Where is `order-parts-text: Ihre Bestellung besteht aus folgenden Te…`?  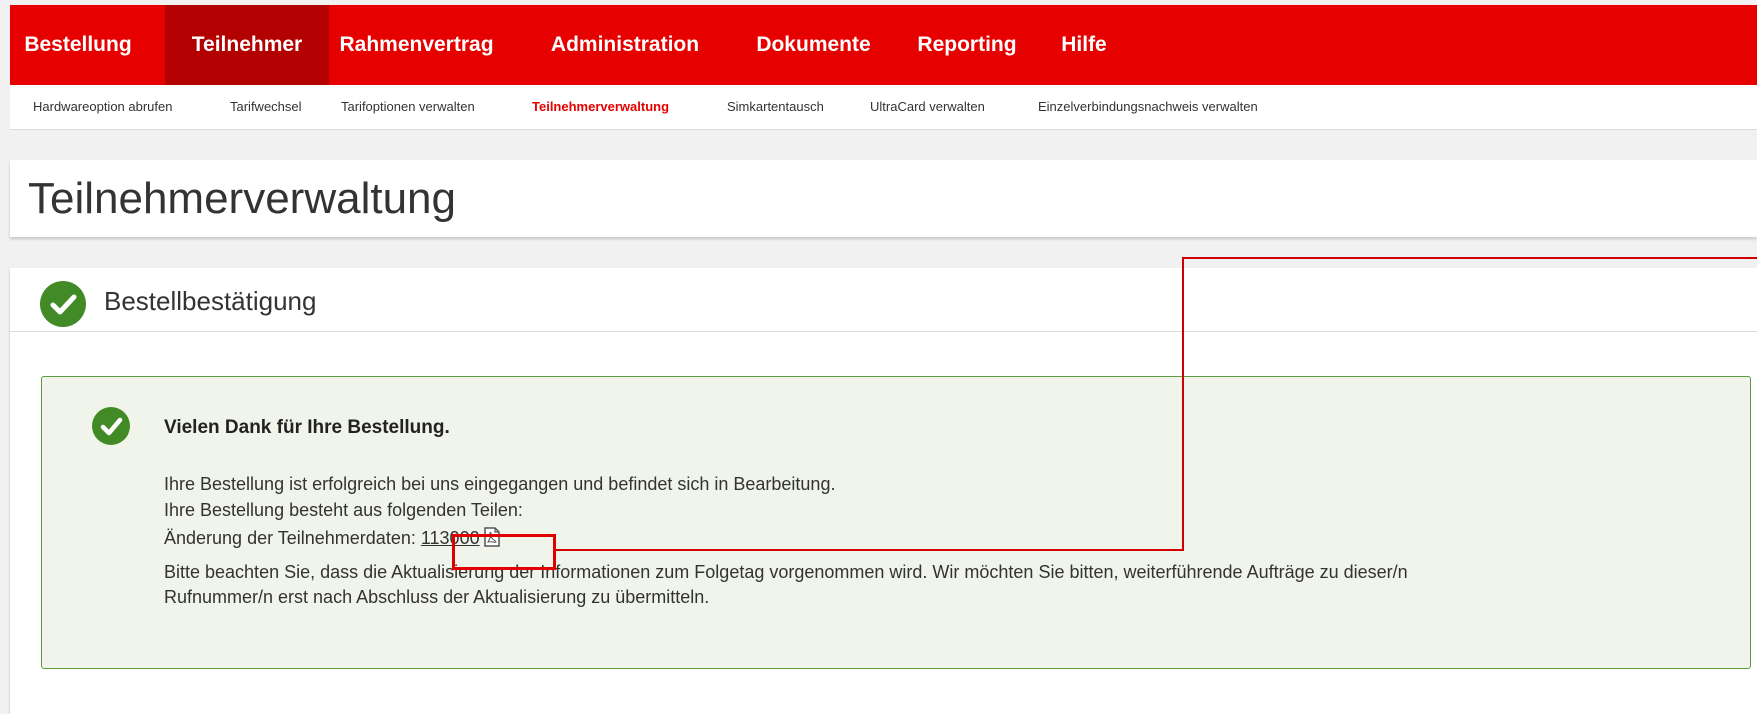
order-parts-text: Ihre Bestellung besteht aus folgenden Te… is located at coordinates (343, 510).